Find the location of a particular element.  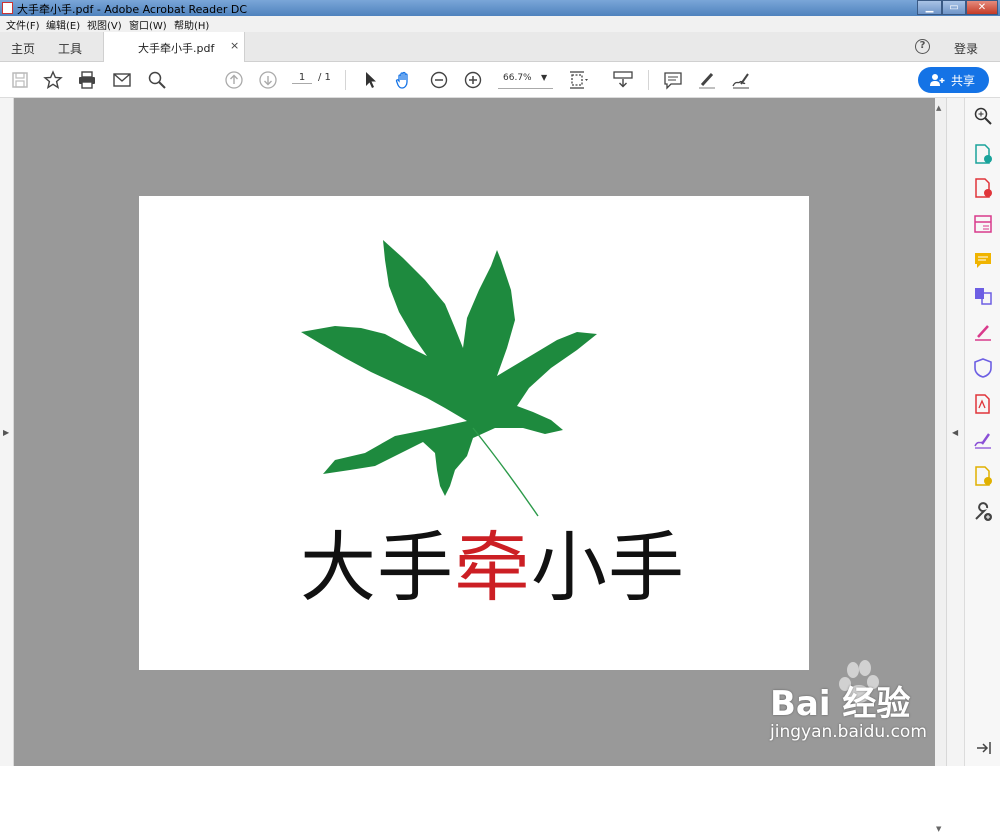

zoom-level-value: 66.7% is located at coordinates (517, 78).